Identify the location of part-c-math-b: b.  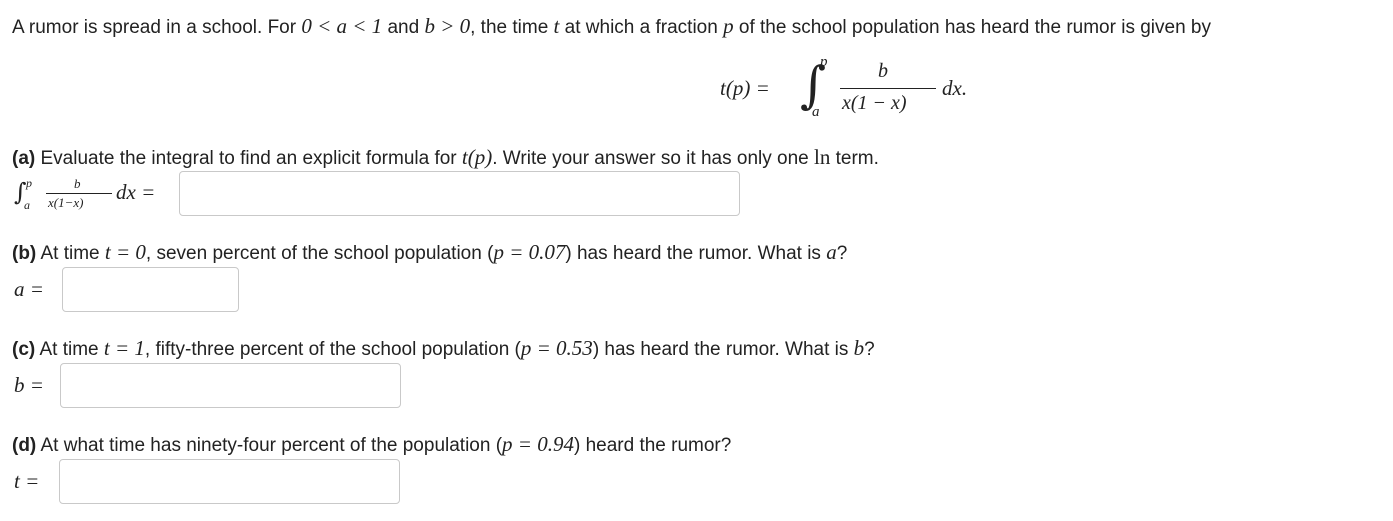
(859, 348).